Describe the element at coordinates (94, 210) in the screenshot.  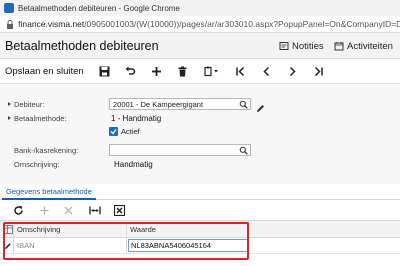
I see `fit-columns-icon` at that location.